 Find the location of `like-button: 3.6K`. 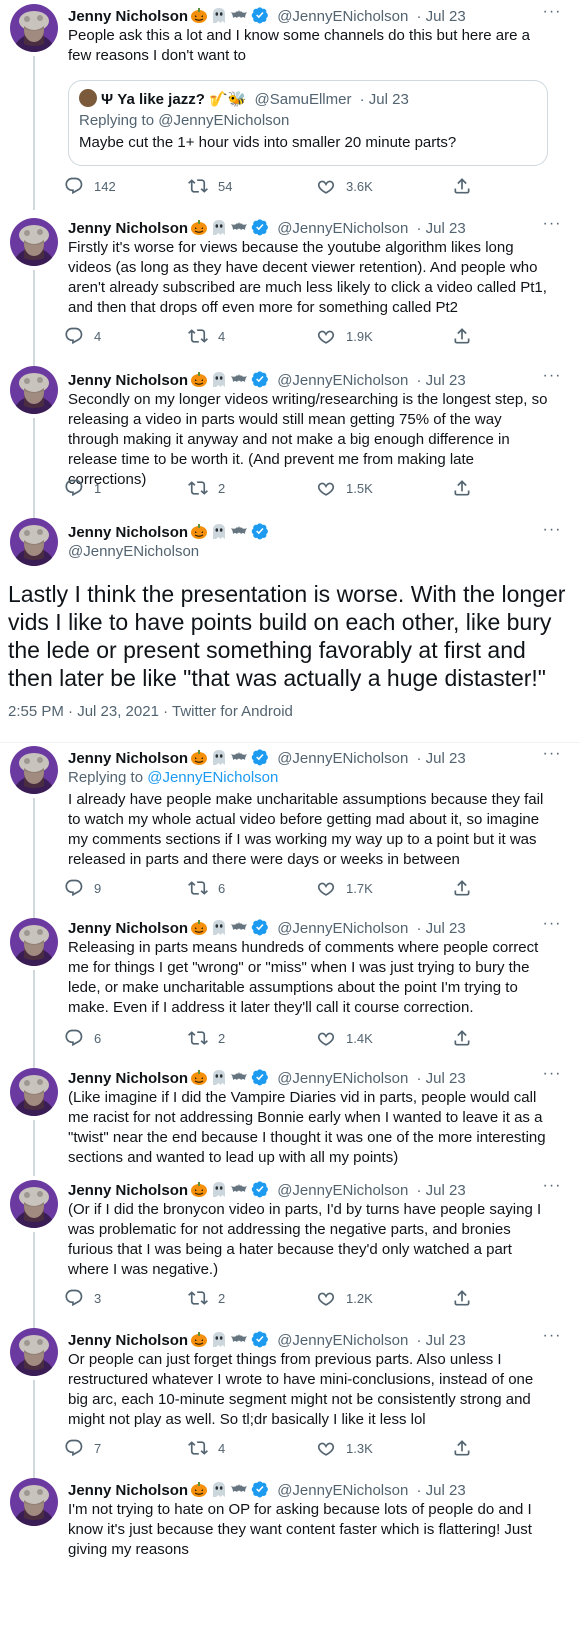

like-button: 3.6K is located at coordinates (344, 186).